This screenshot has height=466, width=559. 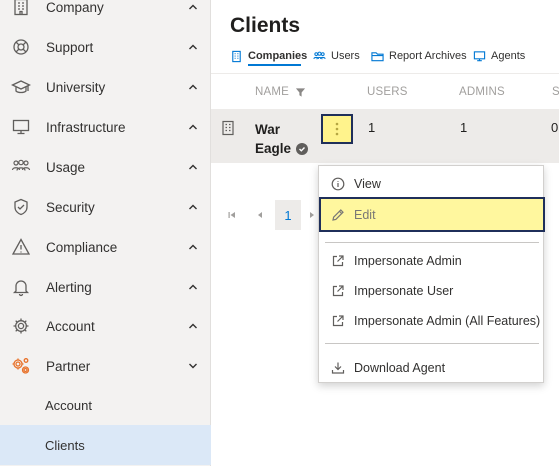 I want to click on menu-item-label: Impersonate User, so click(x=404, y=291).